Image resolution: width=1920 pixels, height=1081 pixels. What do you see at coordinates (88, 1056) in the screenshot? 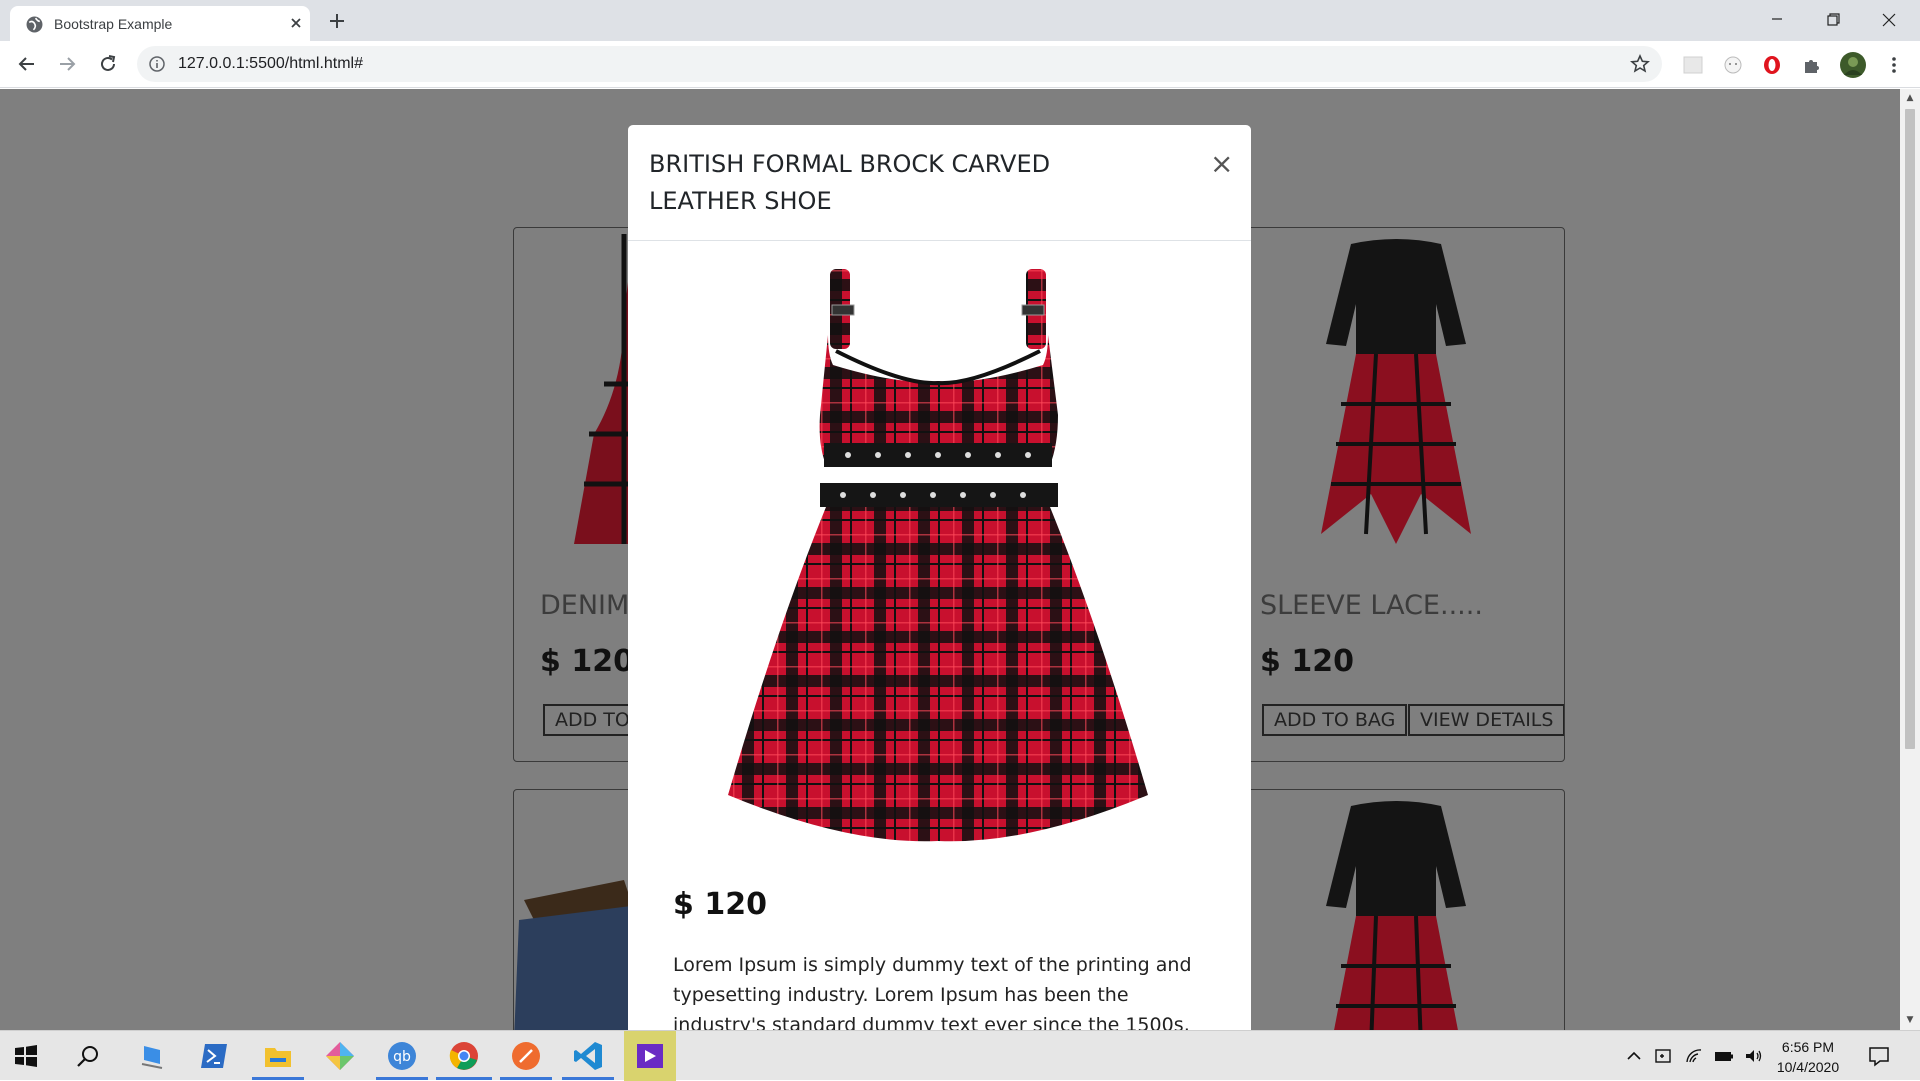
I see `search-icon` at bounding box center [88, 1056].